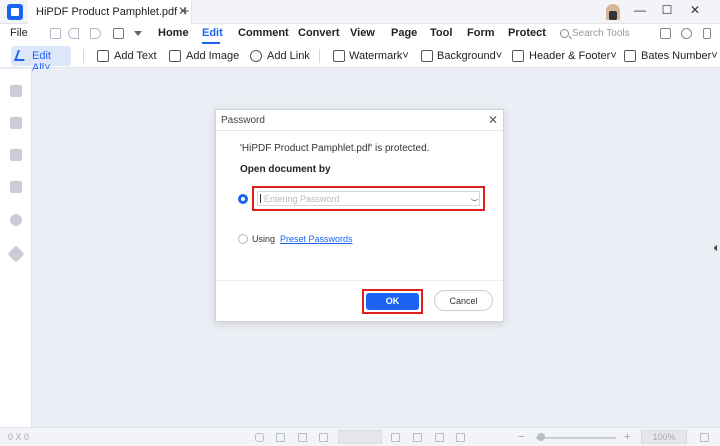  I want to click on background-icon, so click(427, 56).